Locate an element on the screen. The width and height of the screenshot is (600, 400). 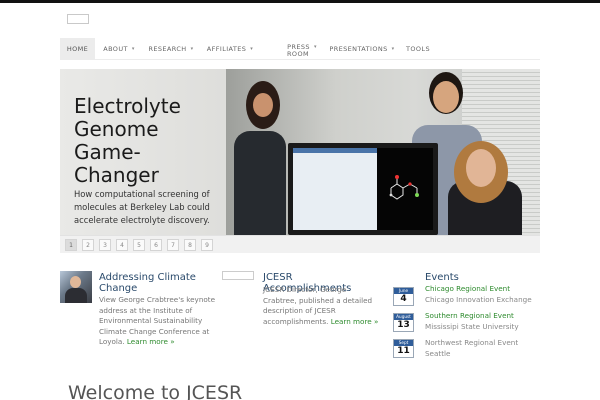
nav-research: RESEARCH ▾ is located at coordinates (171, 49).